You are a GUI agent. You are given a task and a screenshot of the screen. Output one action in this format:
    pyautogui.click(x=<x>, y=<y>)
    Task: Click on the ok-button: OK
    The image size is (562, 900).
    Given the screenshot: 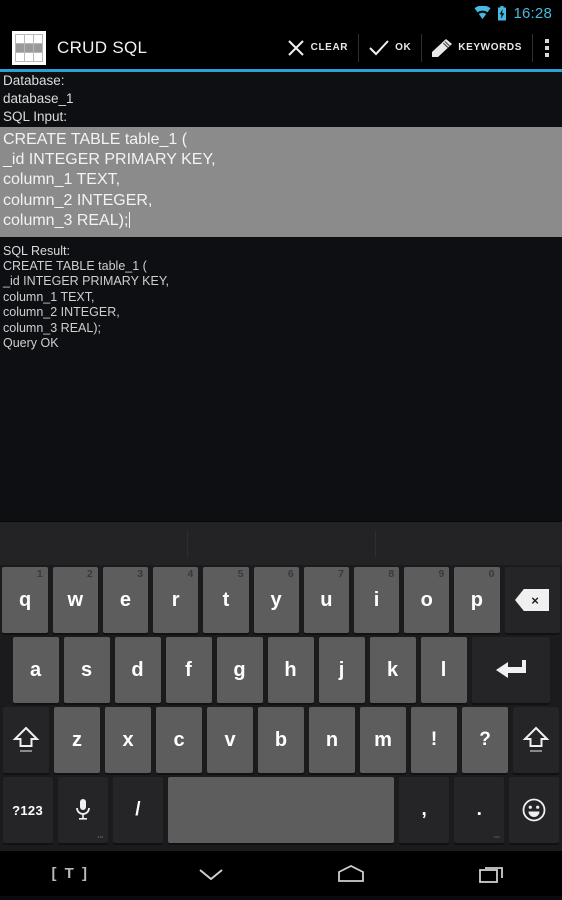 What is the action you would take?
    pyautogui.click(x=389, y=48)
    